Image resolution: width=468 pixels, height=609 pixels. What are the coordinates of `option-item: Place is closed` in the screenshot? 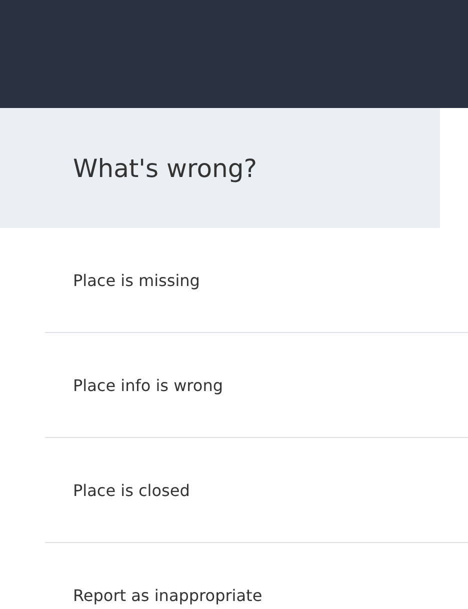 It's located at (131, 490).